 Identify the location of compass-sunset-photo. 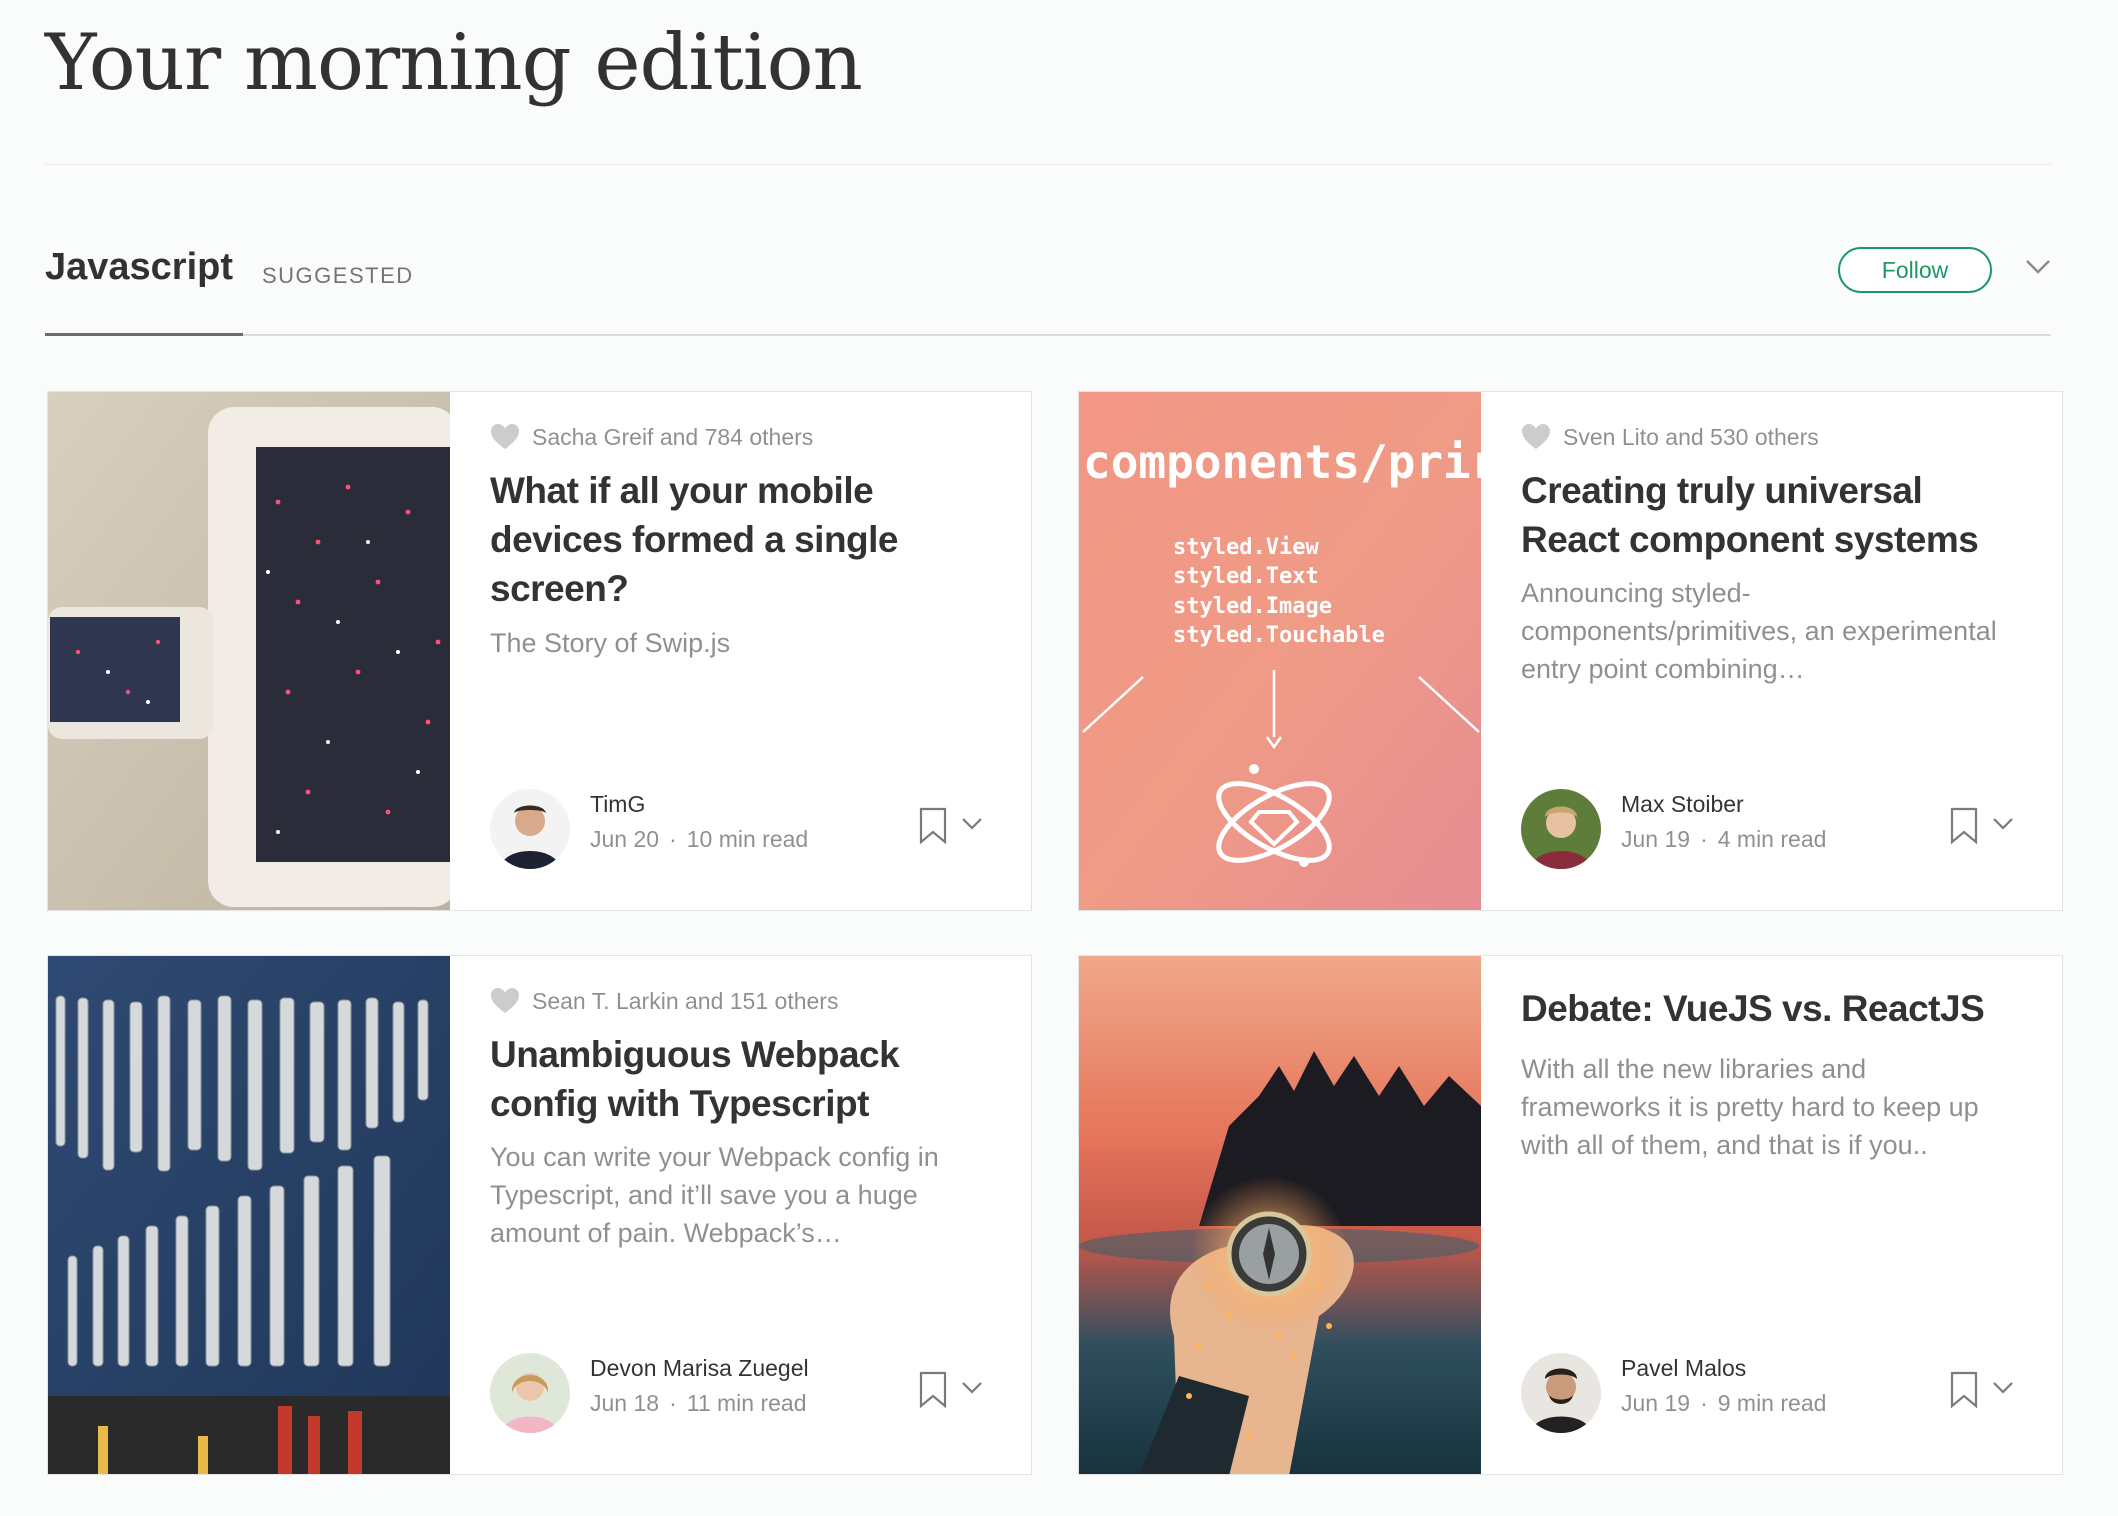
(1280, 1215).